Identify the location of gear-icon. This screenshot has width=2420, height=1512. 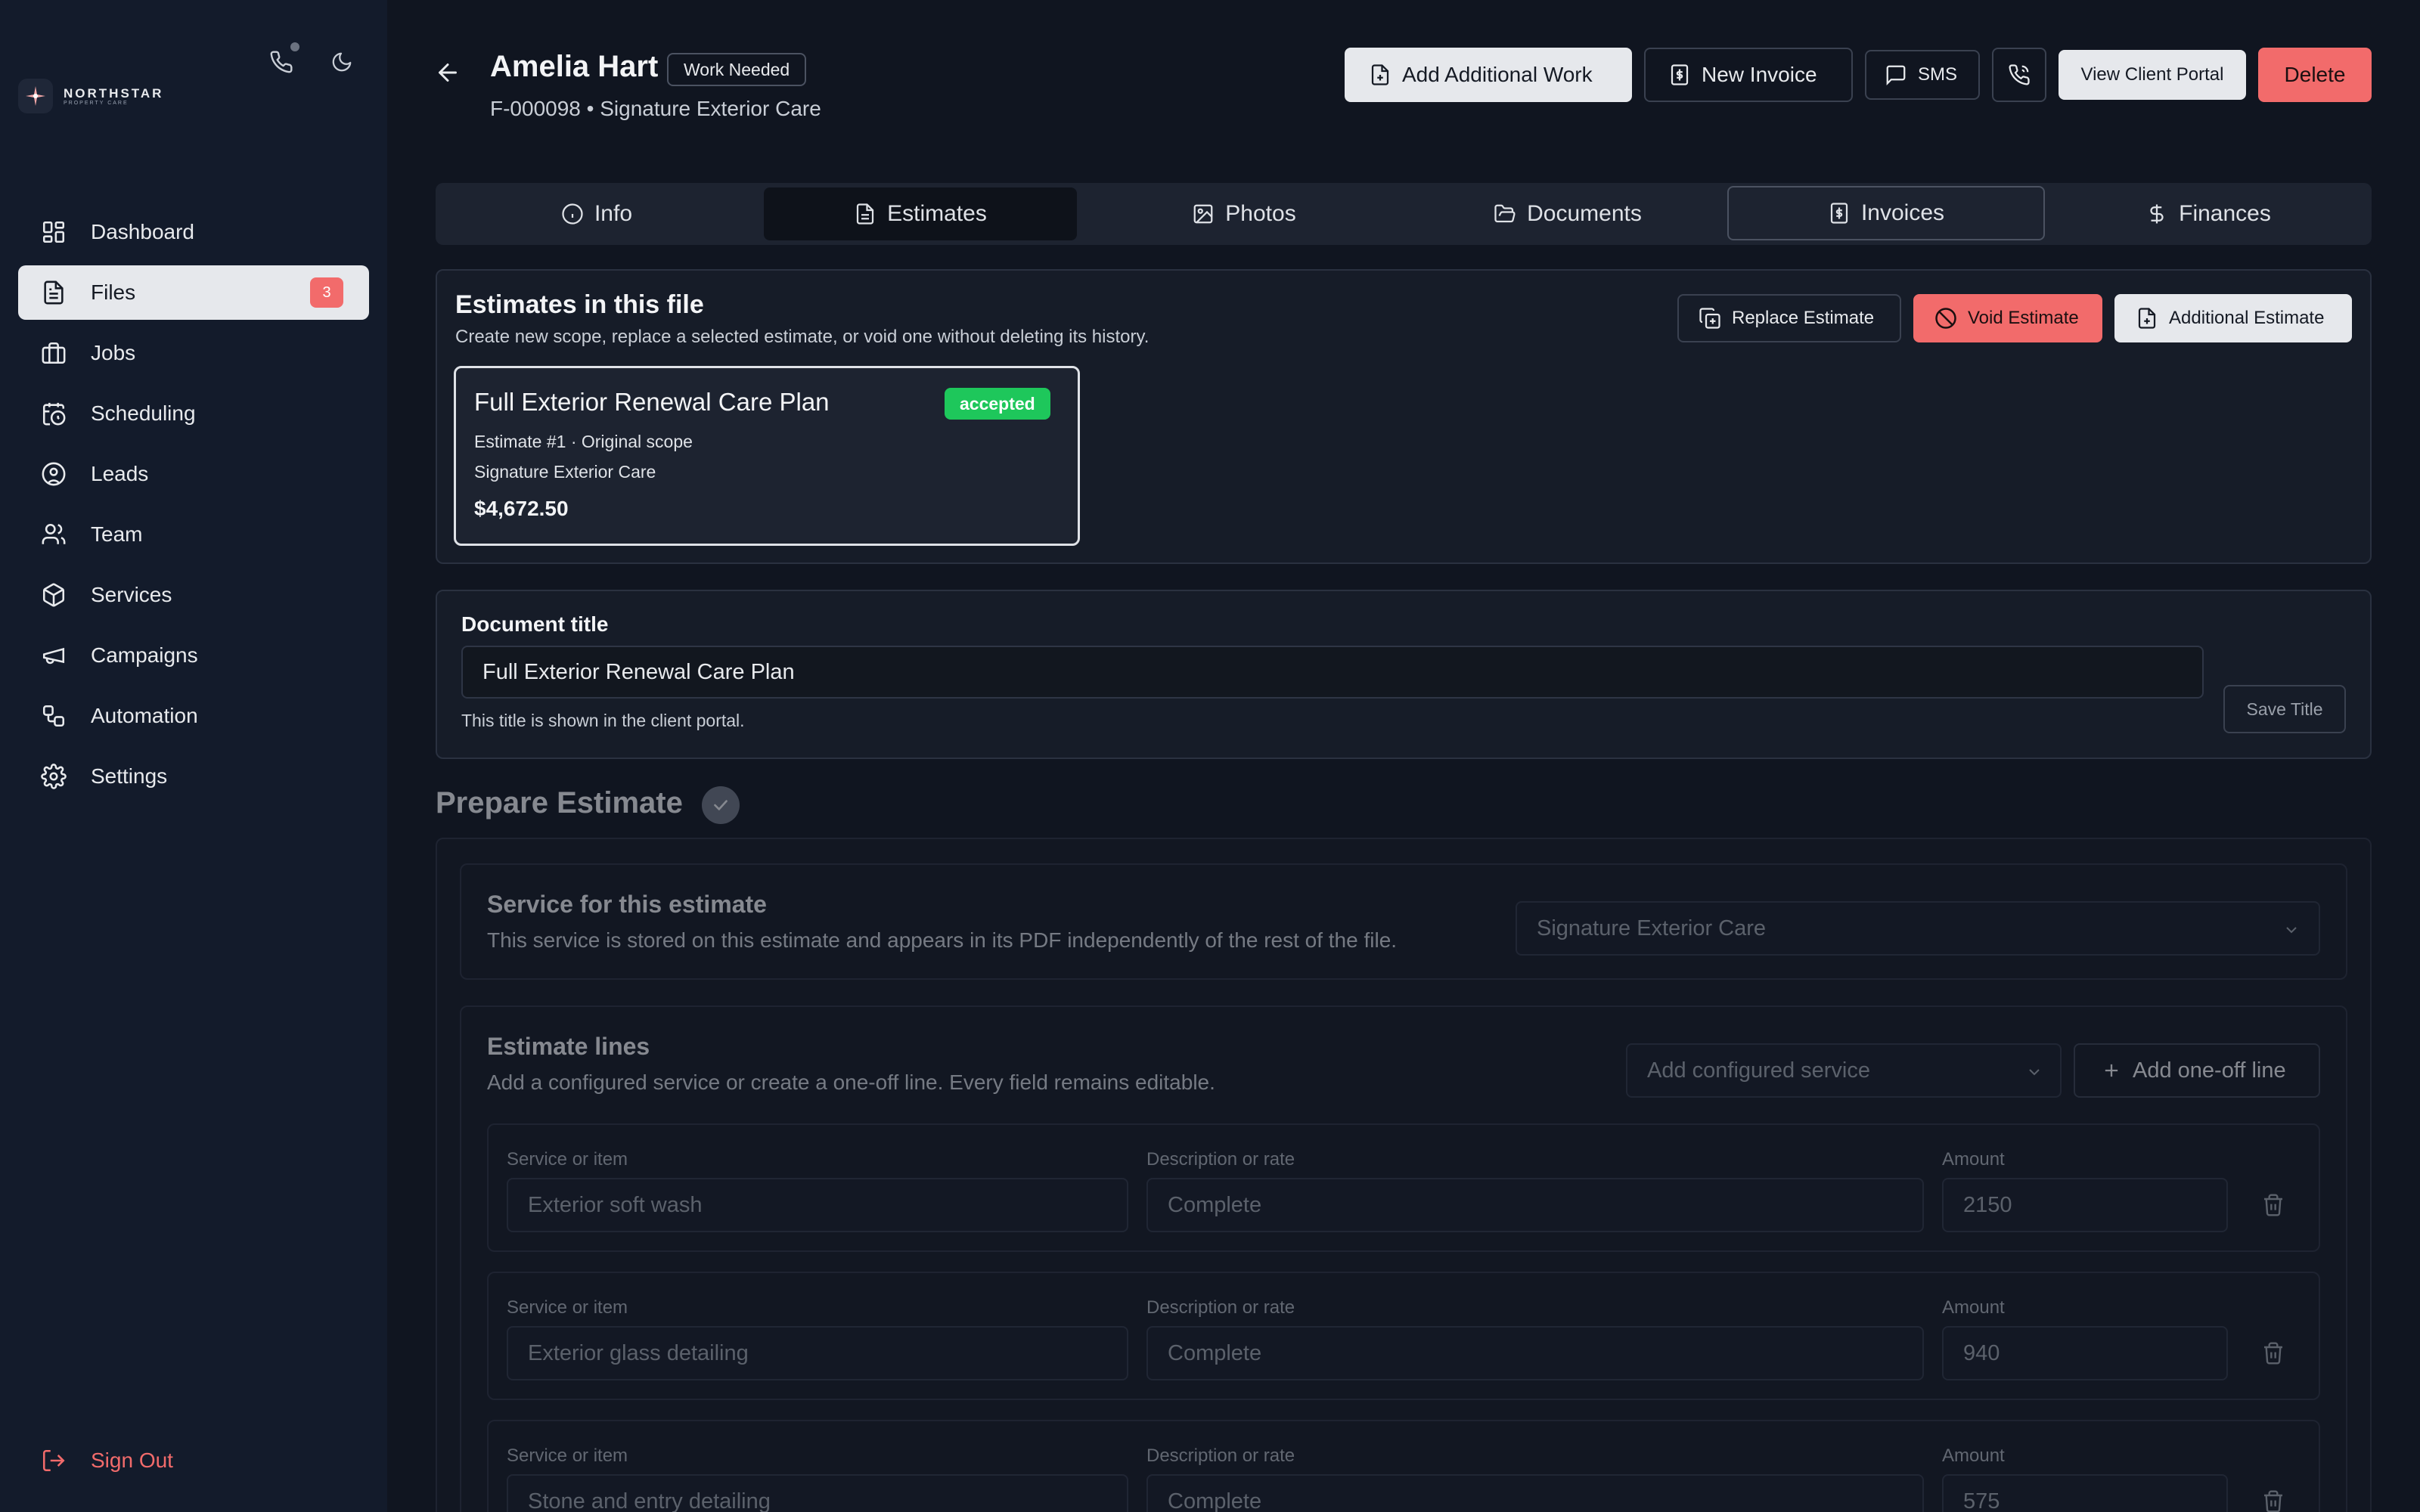
(54, 777).